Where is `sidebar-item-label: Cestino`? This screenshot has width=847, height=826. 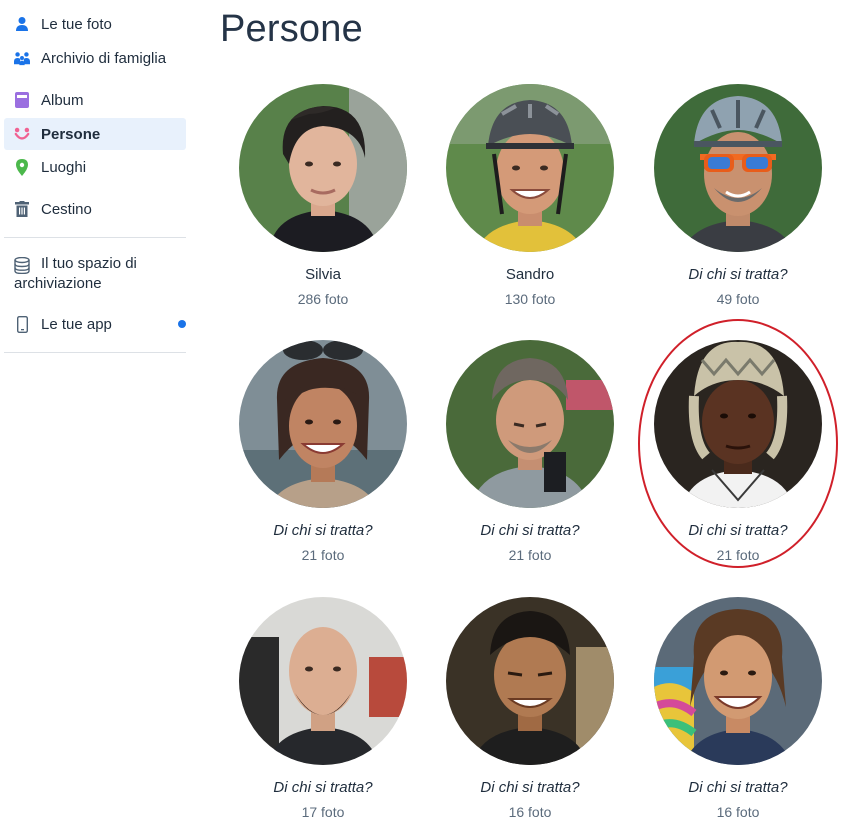
sidebar-item-label: Cestino is located at coordinates (66, 209).